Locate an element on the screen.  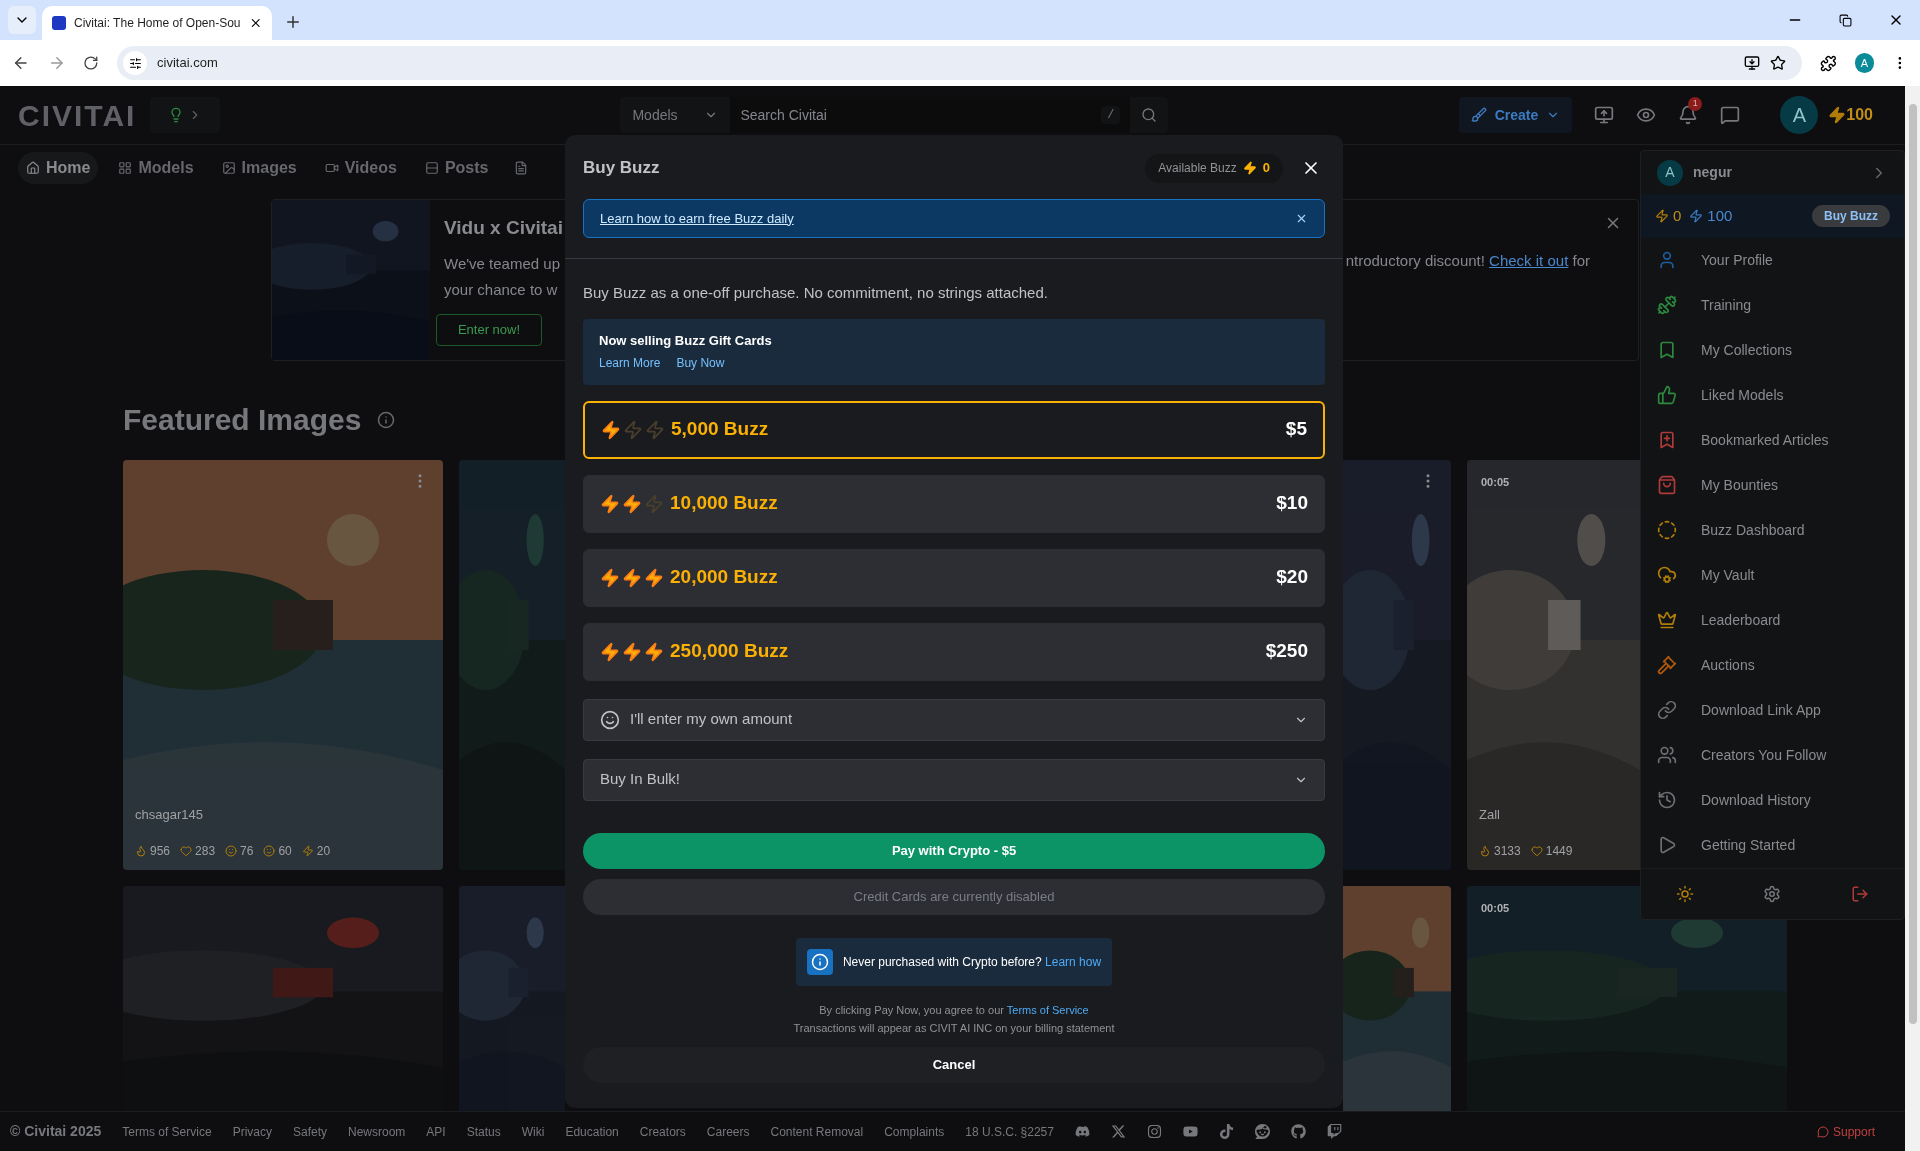
menu-item: Buzz Dashboard is located at coordinates (1772, 530).